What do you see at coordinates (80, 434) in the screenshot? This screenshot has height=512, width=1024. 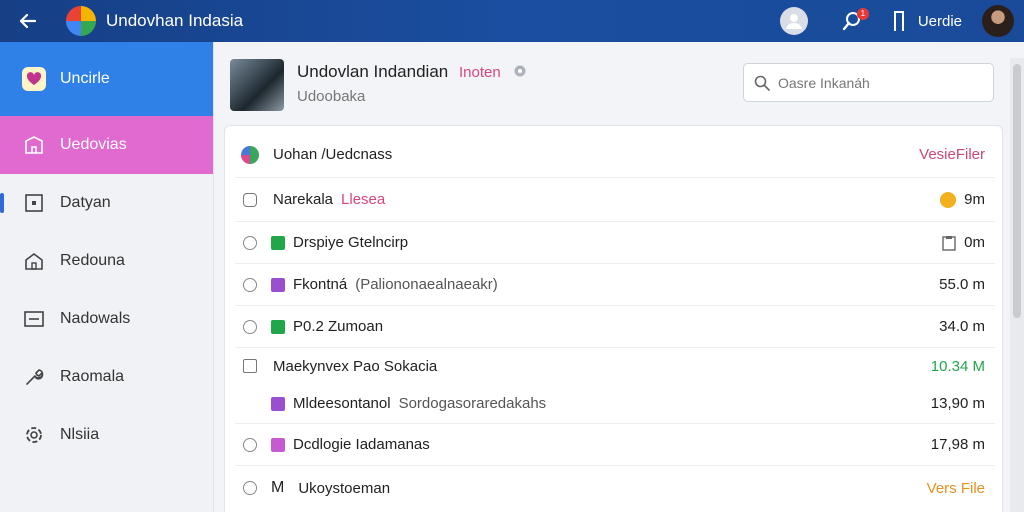 I see `sidebar-item-label: Nlsiia` at bounding box center [80, 434].